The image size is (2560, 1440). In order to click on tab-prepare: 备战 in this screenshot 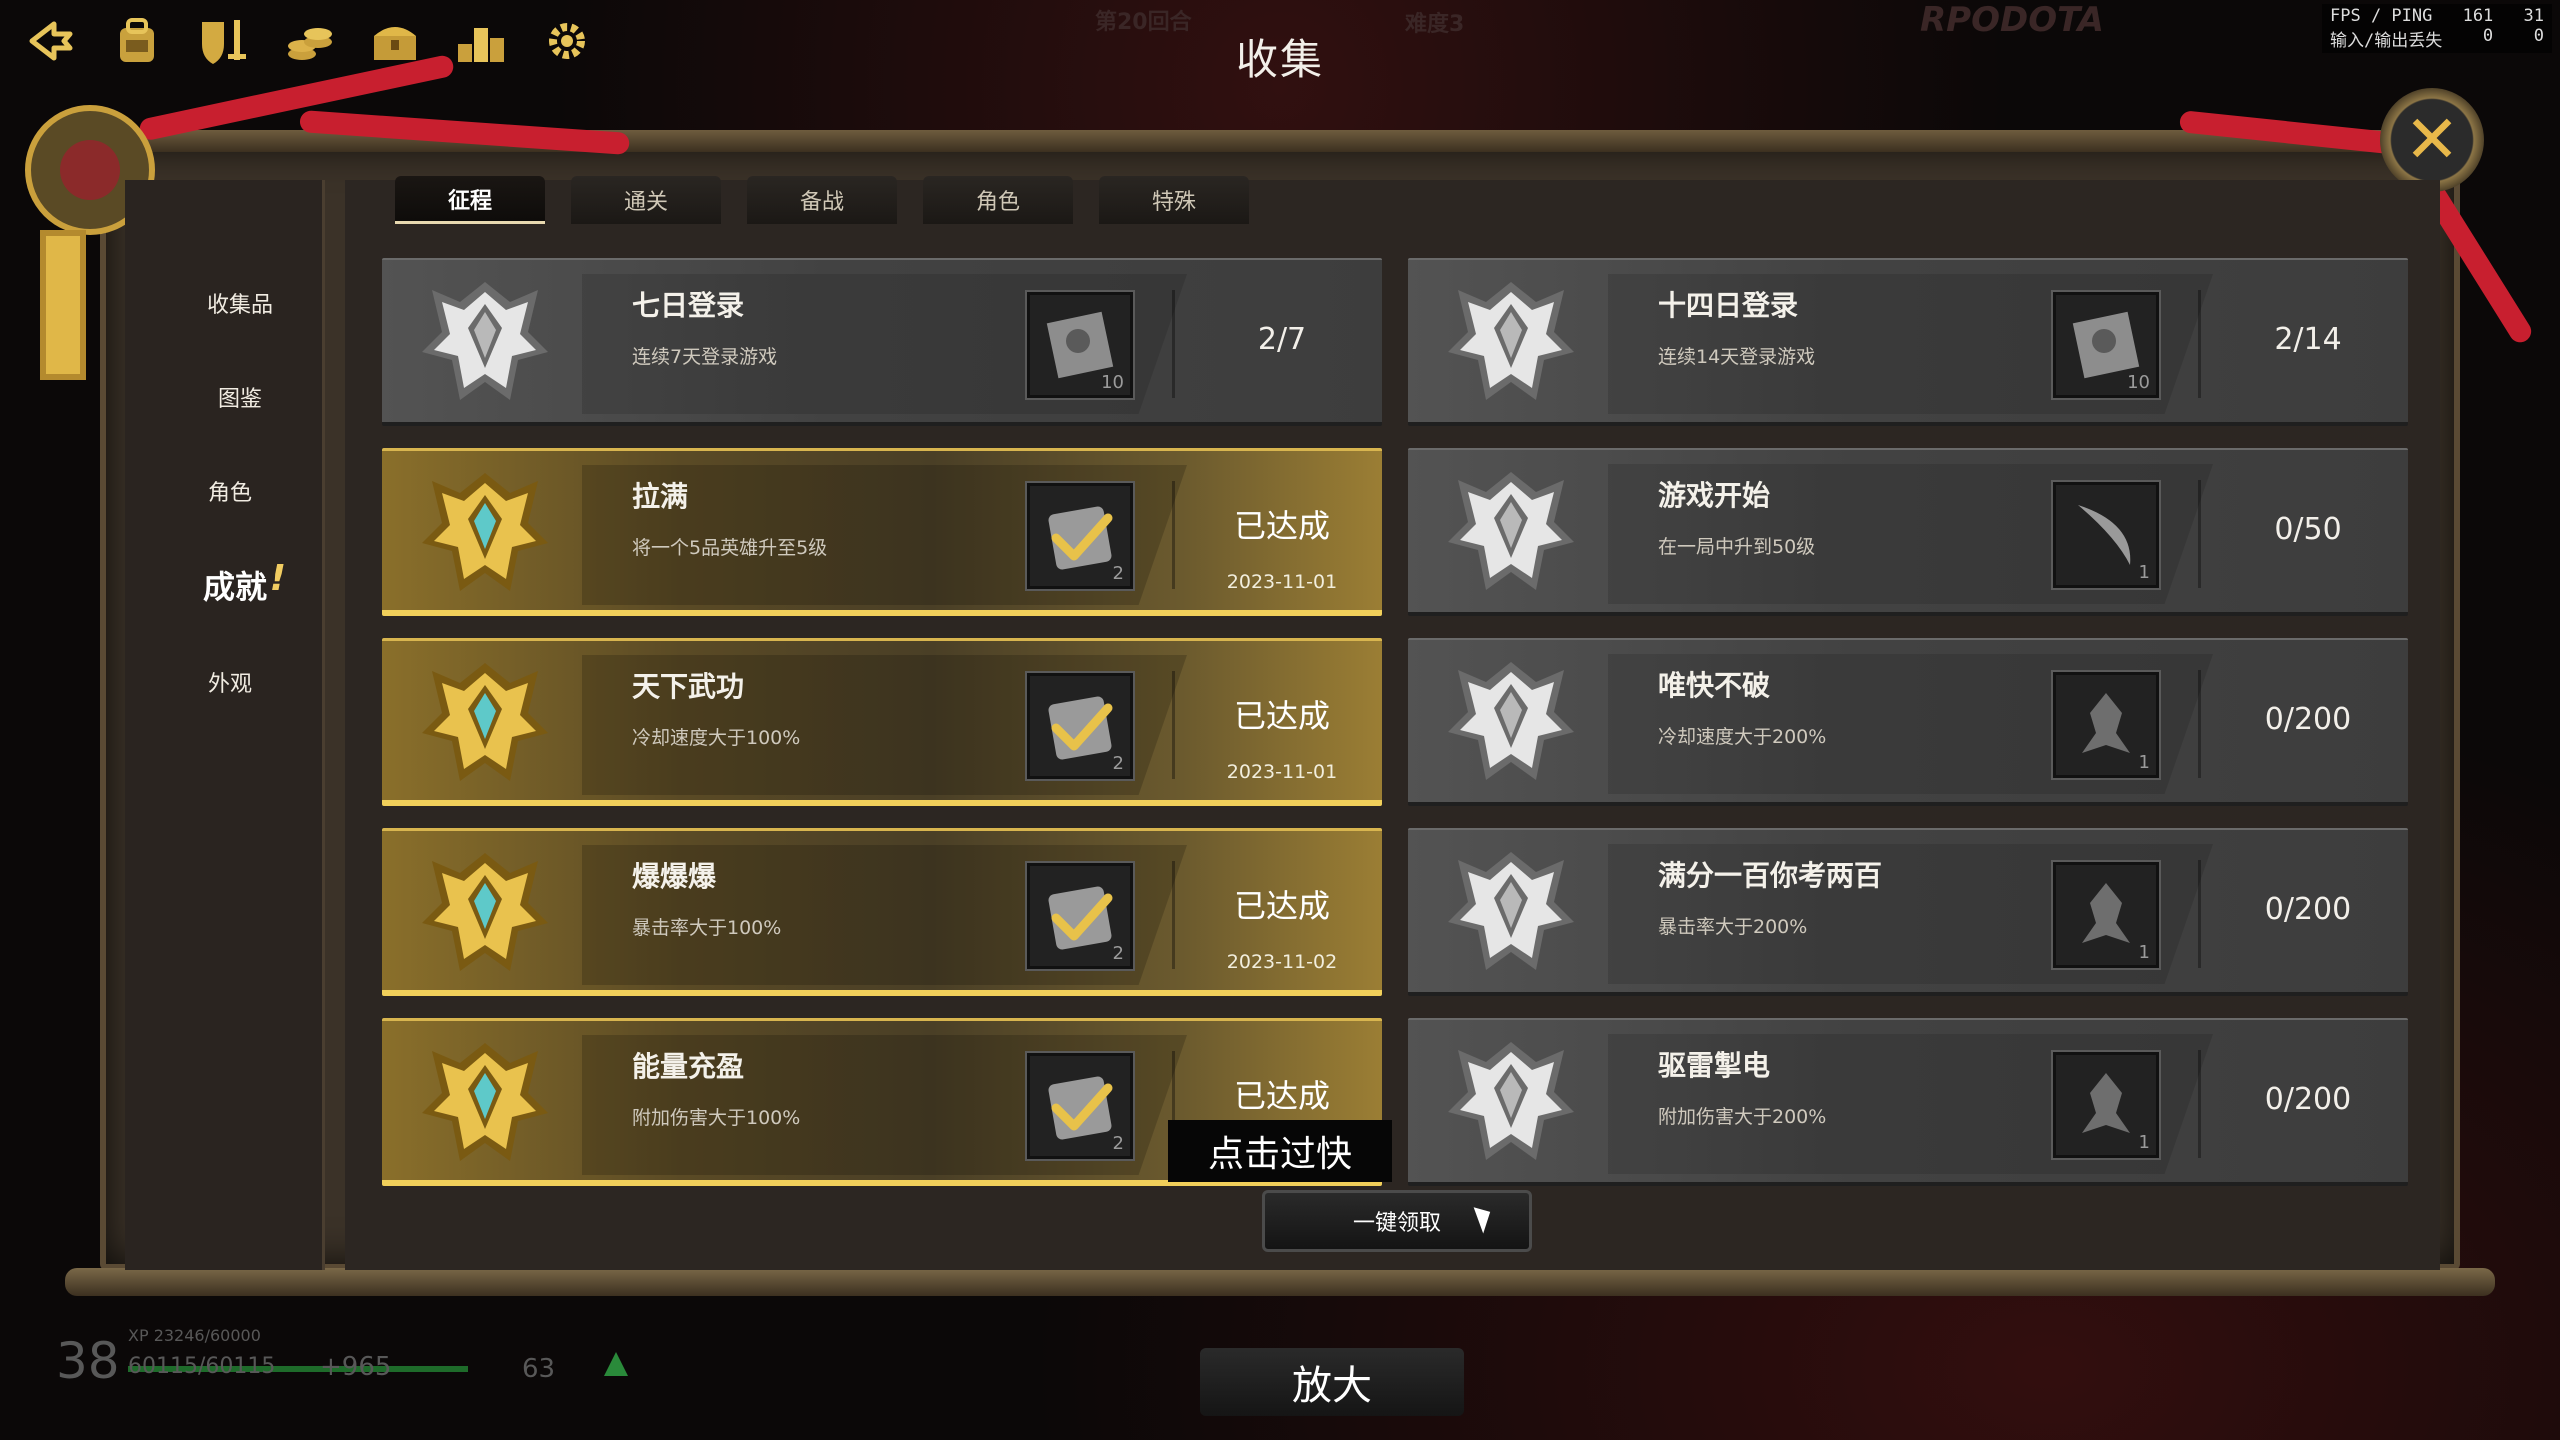, I will do `click(822, 200)`.